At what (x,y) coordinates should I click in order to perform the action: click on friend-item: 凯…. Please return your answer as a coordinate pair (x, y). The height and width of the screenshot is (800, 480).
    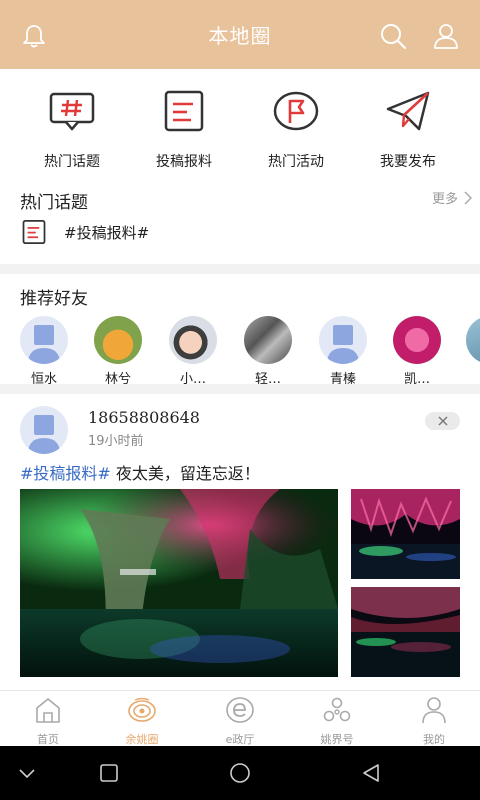
    Looking at the image, I should click on (417, 350).